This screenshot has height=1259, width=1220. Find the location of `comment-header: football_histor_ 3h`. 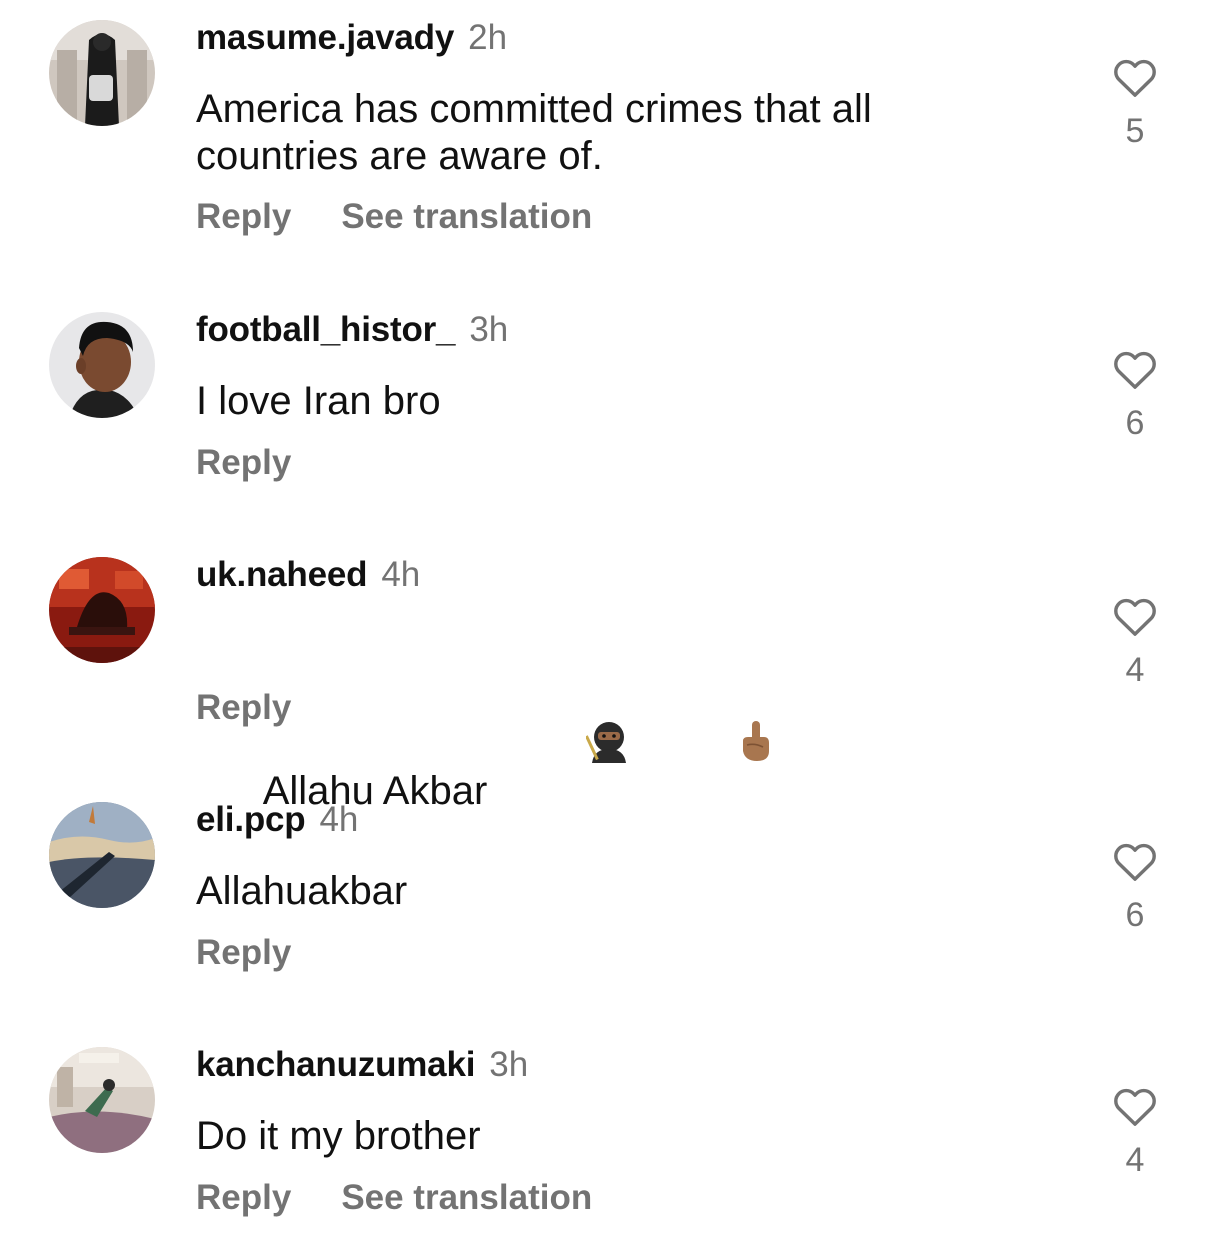

comment-header: football_histor_ 3h is located at coordinates (352, 332).